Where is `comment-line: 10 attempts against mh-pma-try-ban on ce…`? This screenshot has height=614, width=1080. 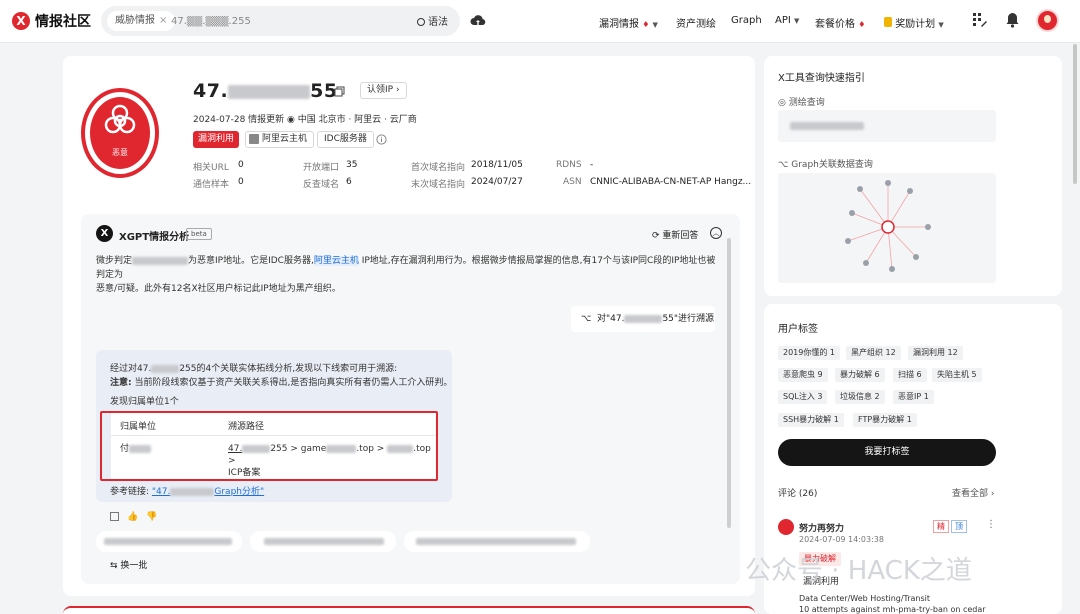 comment-line: 10 attempts against mh-pma-try-ban on ce… is located at coordinates (892, 609).